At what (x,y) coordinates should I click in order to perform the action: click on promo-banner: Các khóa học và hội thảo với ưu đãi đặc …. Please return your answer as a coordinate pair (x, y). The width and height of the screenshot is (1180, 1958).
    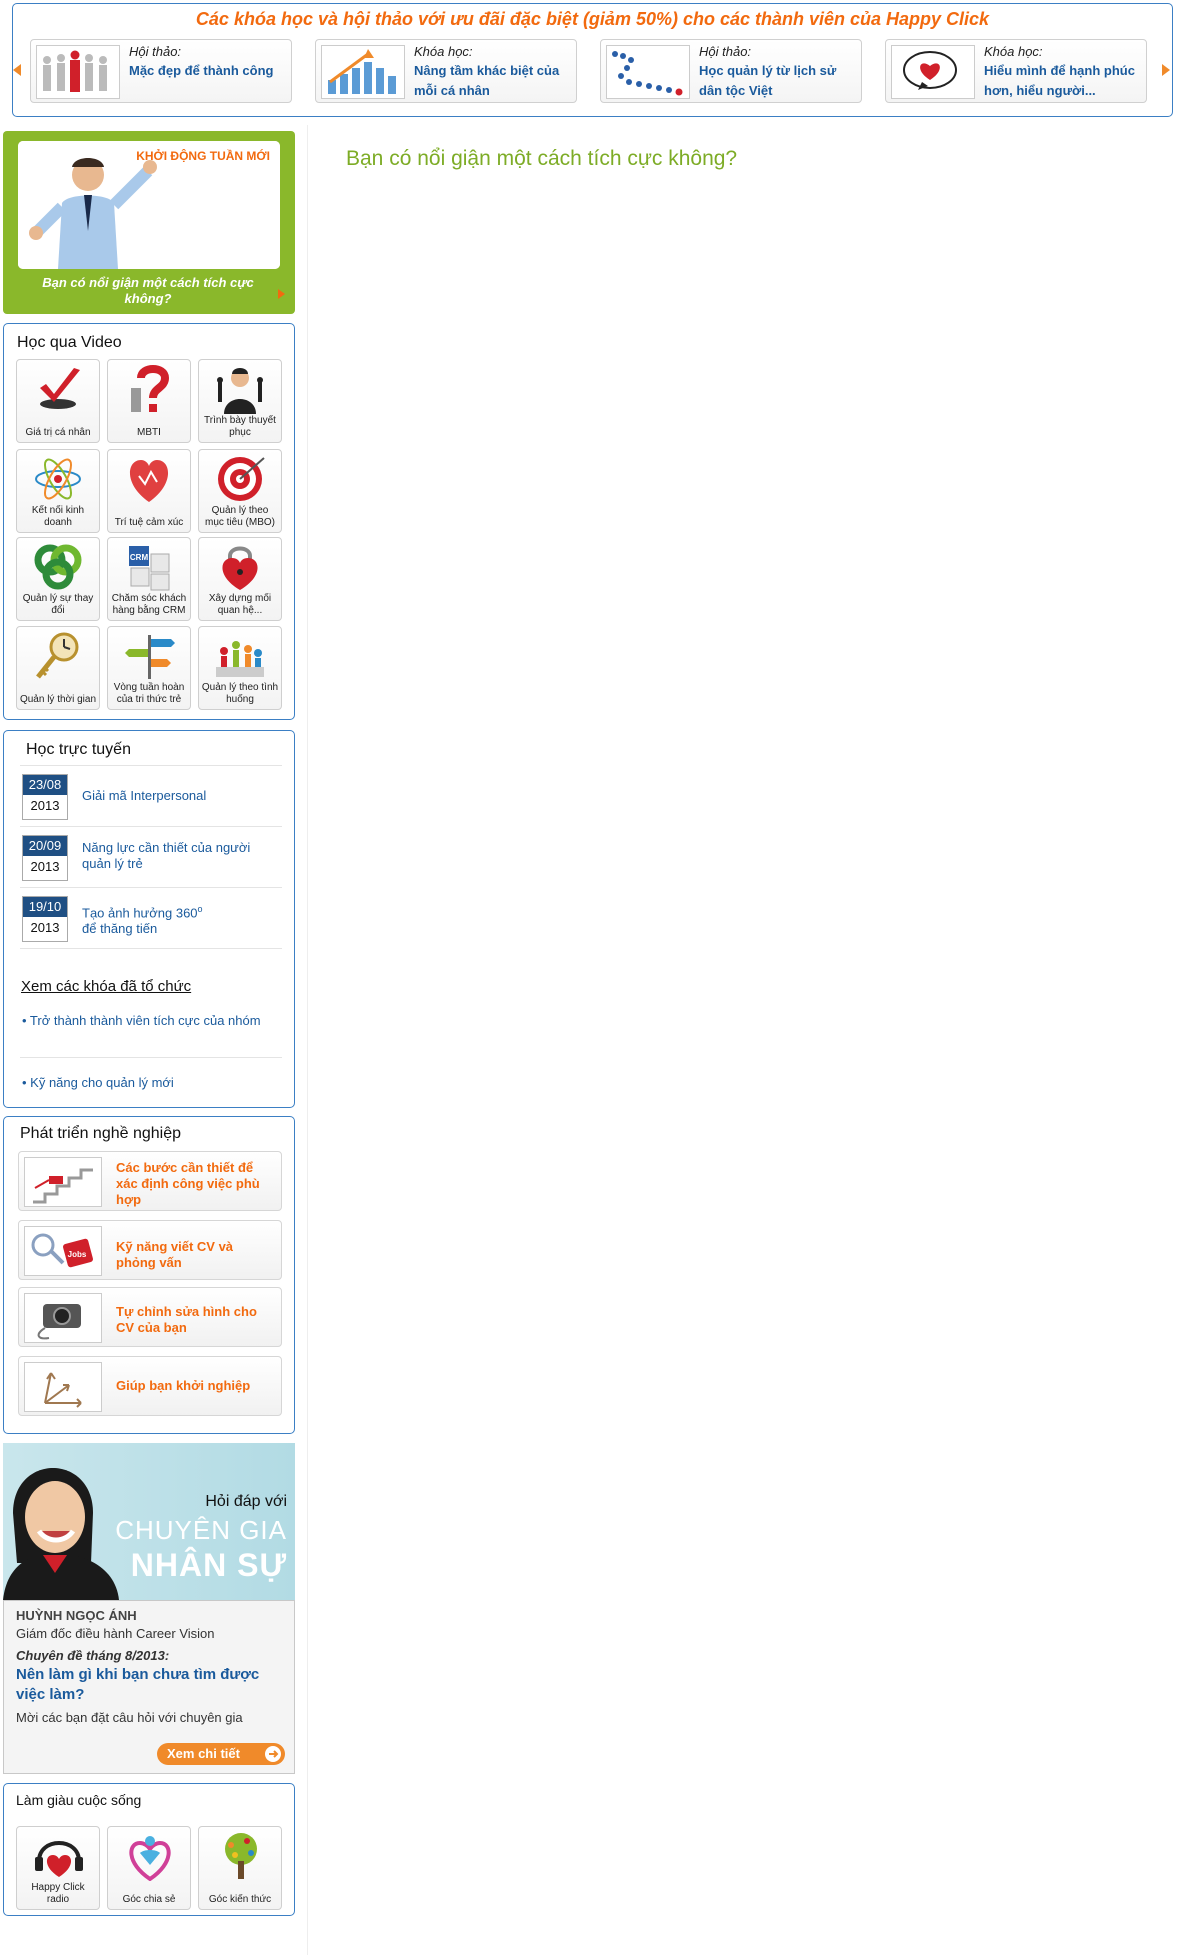
    Looking at the image, I should click on (592, 60).